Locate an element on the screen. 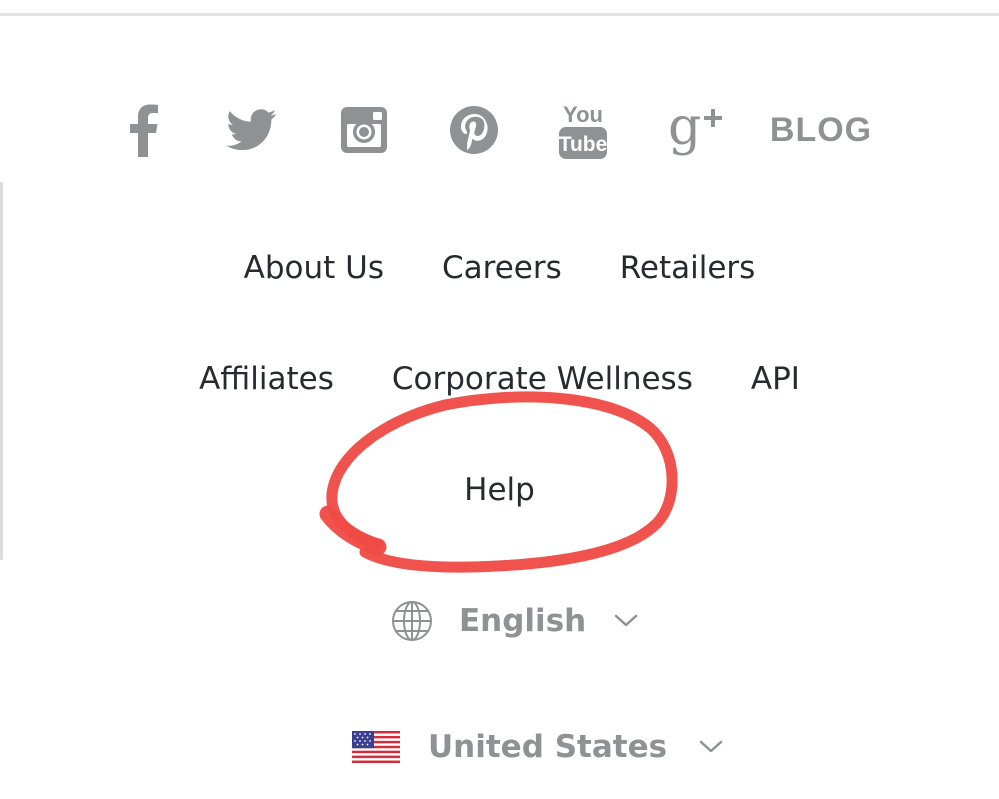 This screenshot has height=799, width=999. youtube-icon: You Tube is located at coordinates (583, 130).